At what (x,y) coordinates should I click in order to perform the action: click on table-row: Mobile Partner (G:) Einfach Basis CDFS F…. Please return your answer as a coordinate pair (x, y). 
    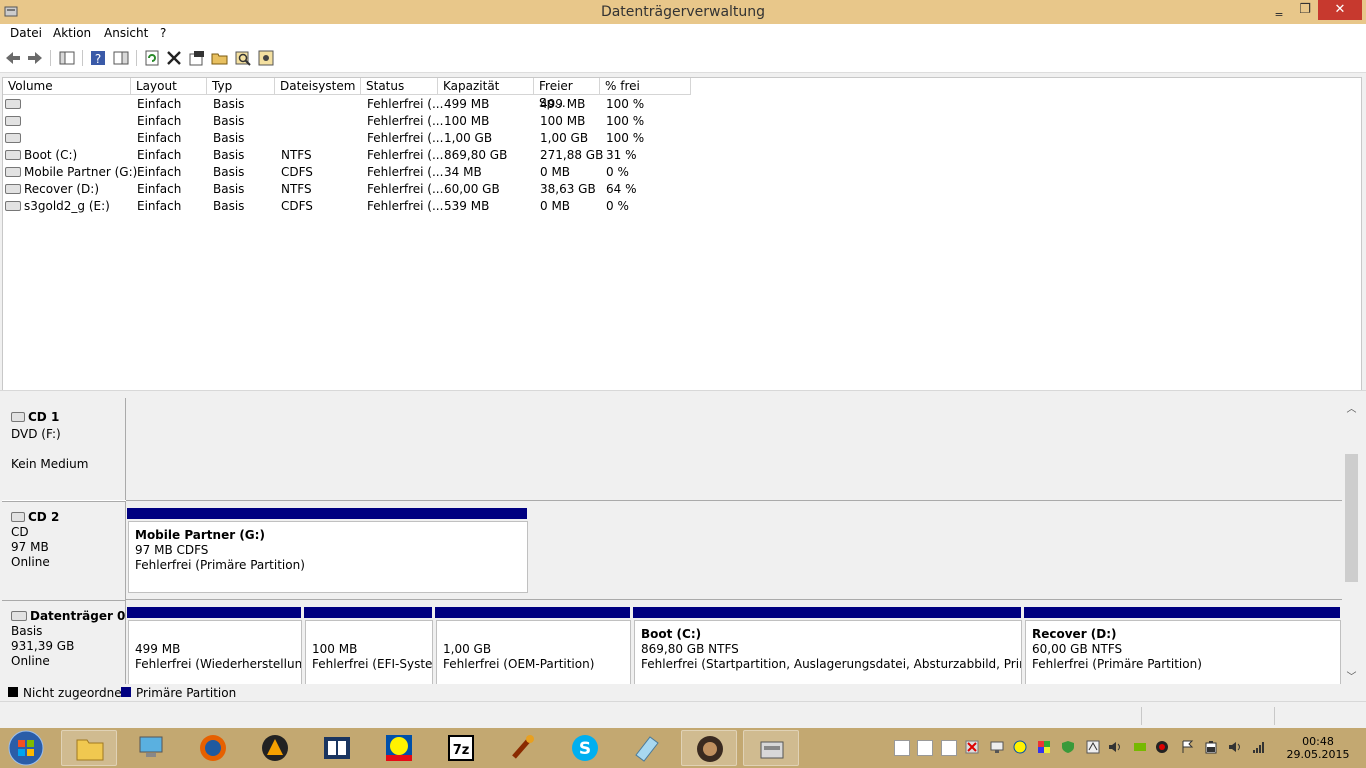
    Looking at the image, I should click on (353, 172).